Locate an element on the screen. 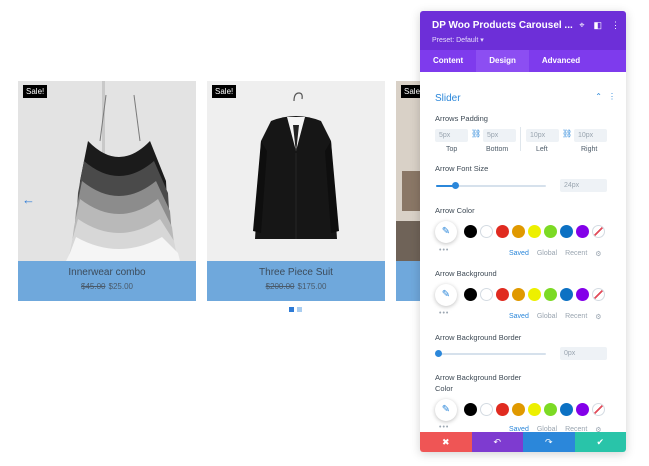  collapse-icon: ⌃ is located at coordinates (598, 96).